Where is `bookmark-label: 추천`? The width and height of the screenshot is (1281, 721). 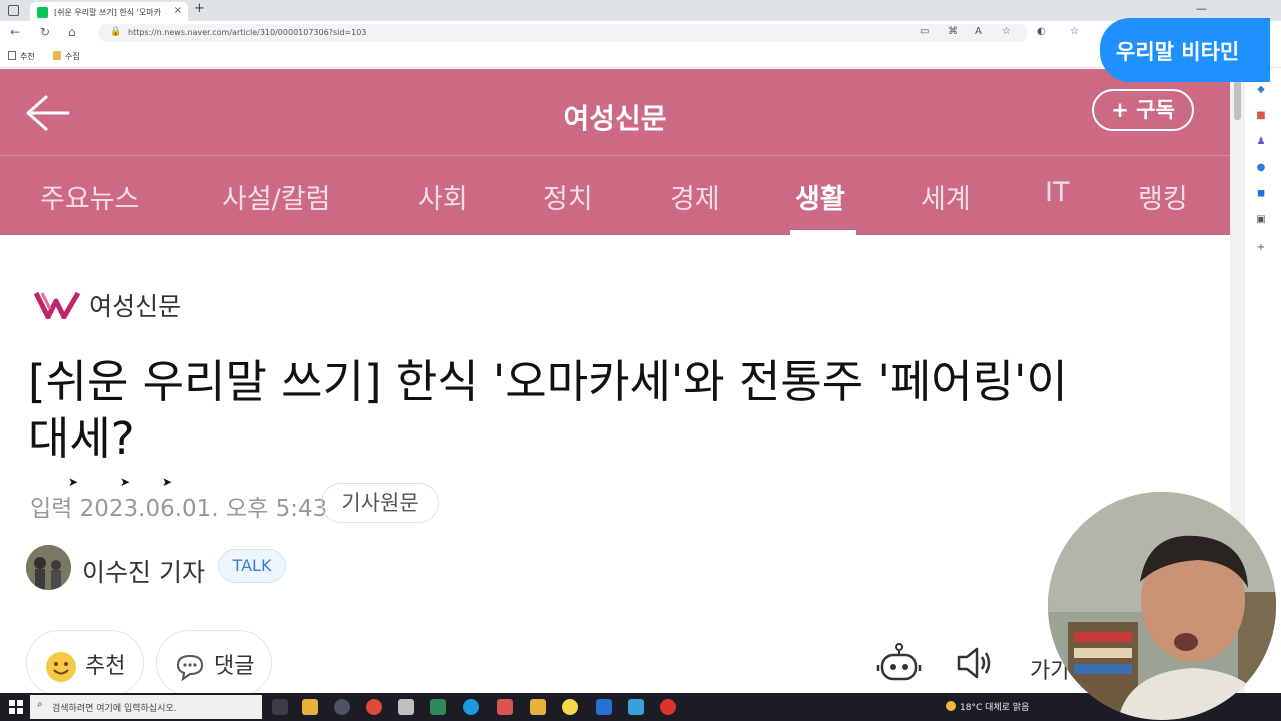
bookmark-label: 추천 is located at coordinates (27, 56).